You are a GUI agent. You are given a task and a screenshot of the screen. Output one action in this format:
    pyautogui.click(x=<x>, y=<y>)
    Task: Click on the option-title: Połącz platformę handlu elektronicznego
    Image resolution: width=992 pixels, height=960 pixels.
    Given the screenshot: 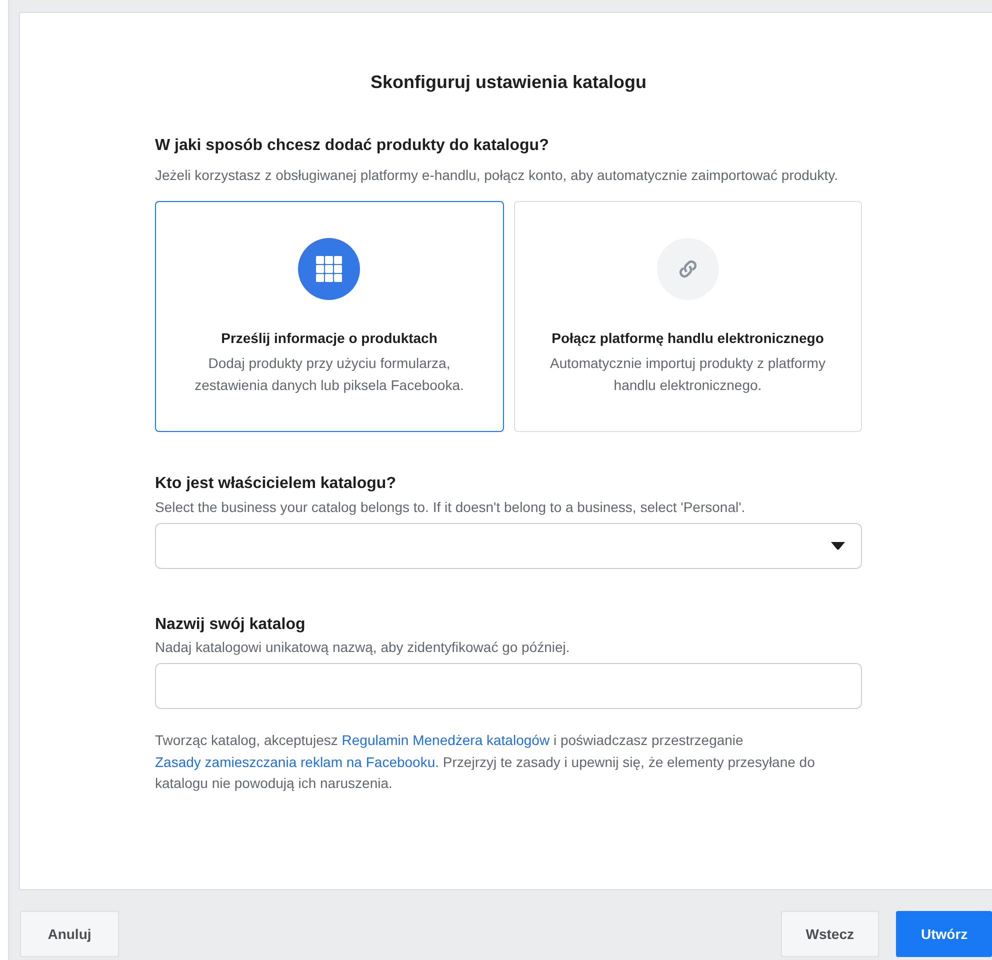 What is the action you would take?
    pyautogui.click(x=688, y=338)
    